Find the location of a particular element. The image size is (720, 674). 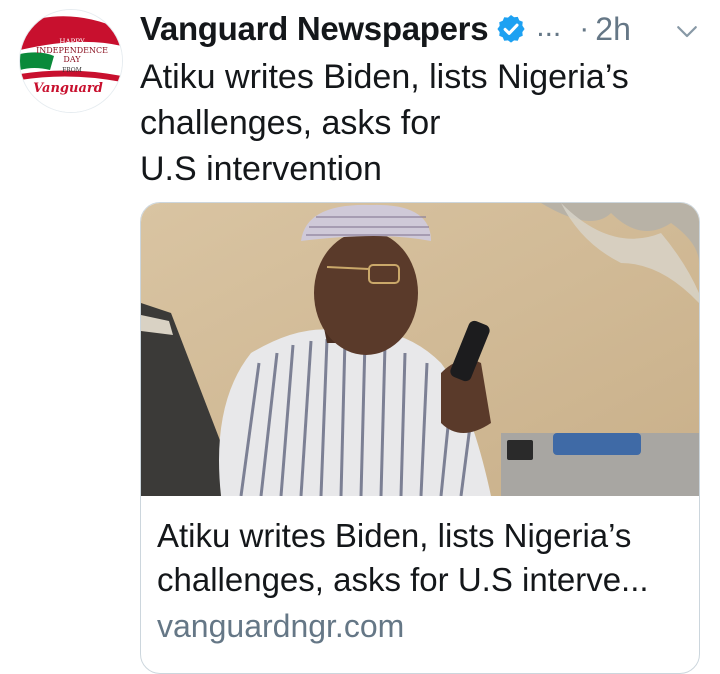

avatar-brand: Vanguard is located at coordinates (68, 88).